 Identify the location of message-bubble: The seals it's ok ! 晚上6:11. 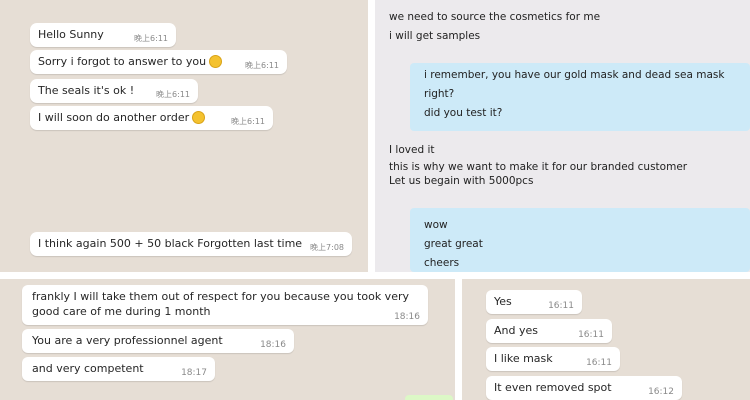
(114, 91).